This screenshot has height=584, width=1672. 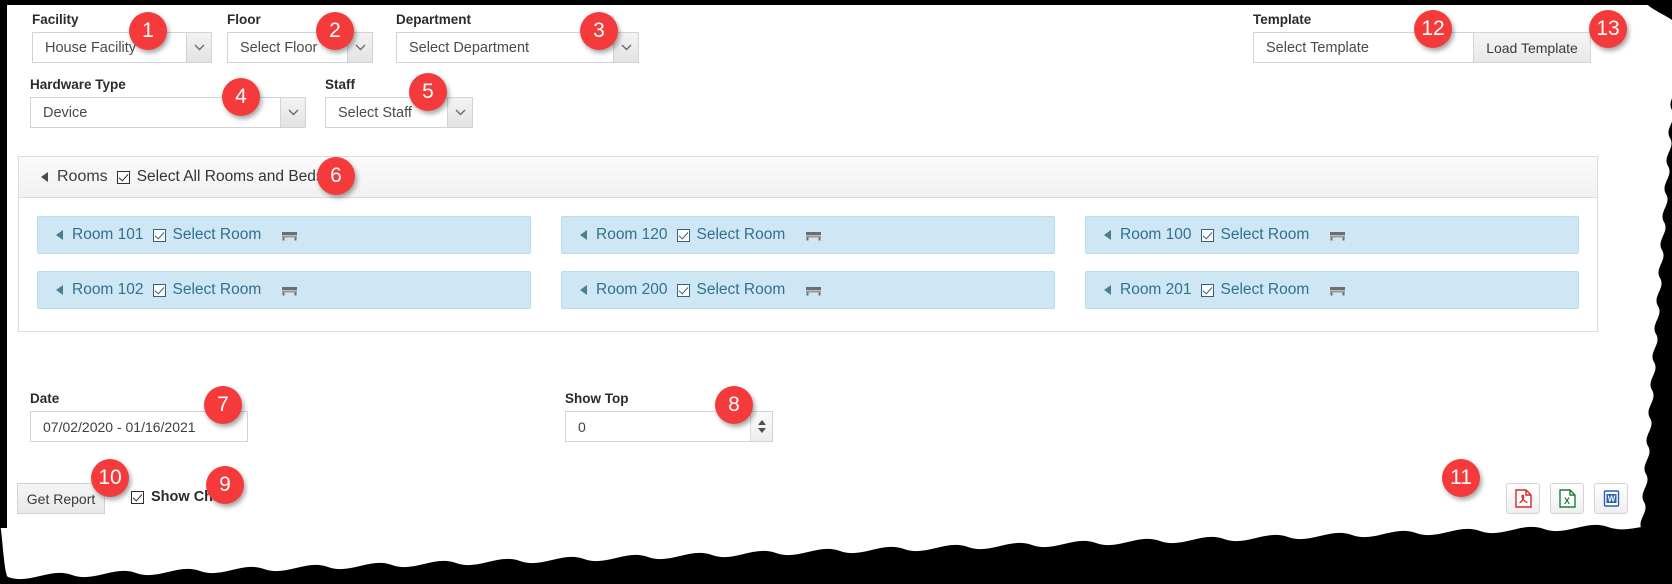 What do you see at coordinates (223, 405) in the screenshot?
I see `annotation-badge-7: 7` at bounding box center [223, 405].